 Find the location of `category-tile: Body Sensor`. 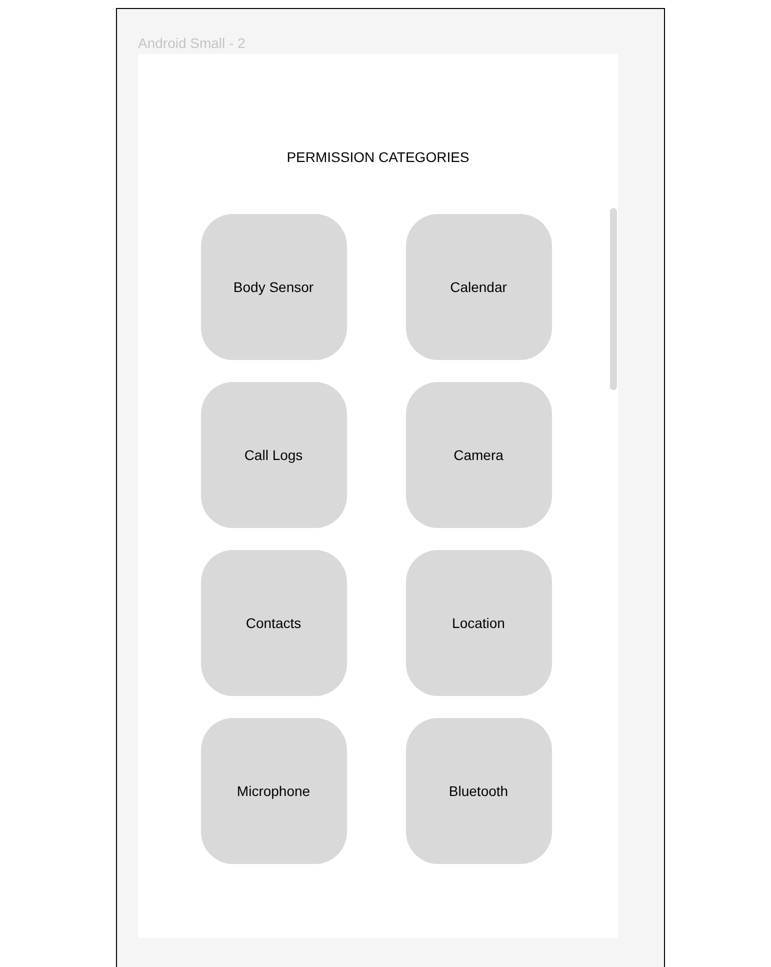

category-tile: Body Sensor is located at coordinates (273, 287).